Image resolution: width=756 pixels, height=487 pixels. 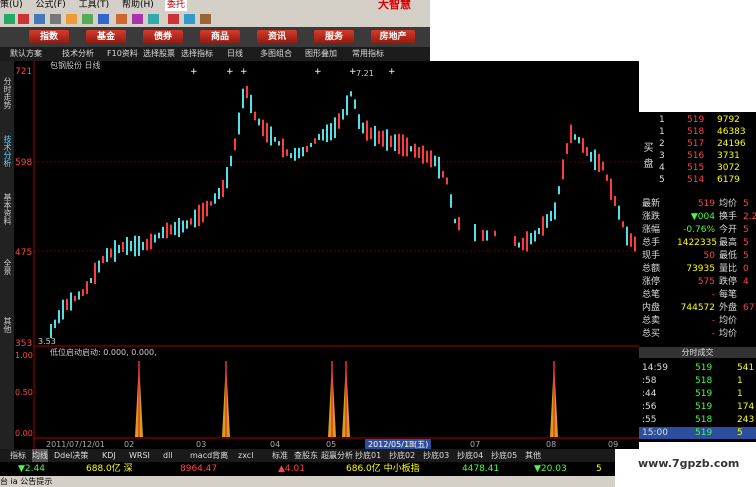 I want to click on buy-level-row: 1 518 46383, so click(x=697, y=132).